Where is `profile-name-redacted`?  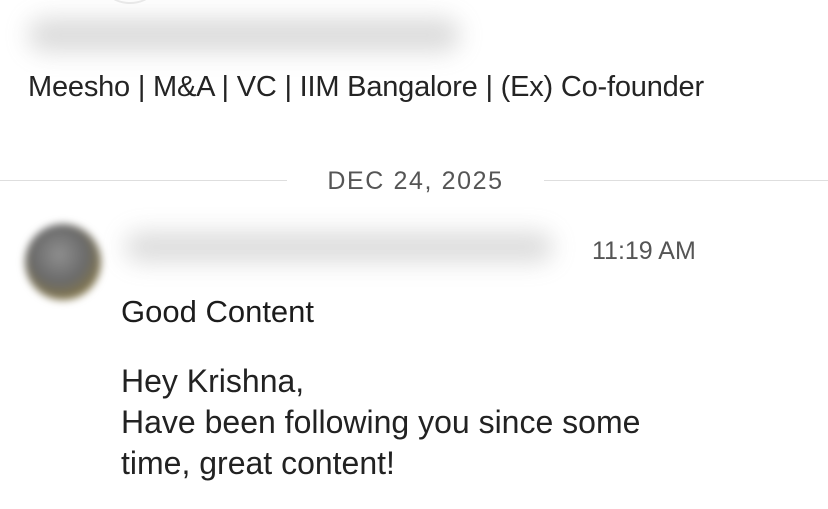 profile-name-redacted is located at coordinates (244, 35).